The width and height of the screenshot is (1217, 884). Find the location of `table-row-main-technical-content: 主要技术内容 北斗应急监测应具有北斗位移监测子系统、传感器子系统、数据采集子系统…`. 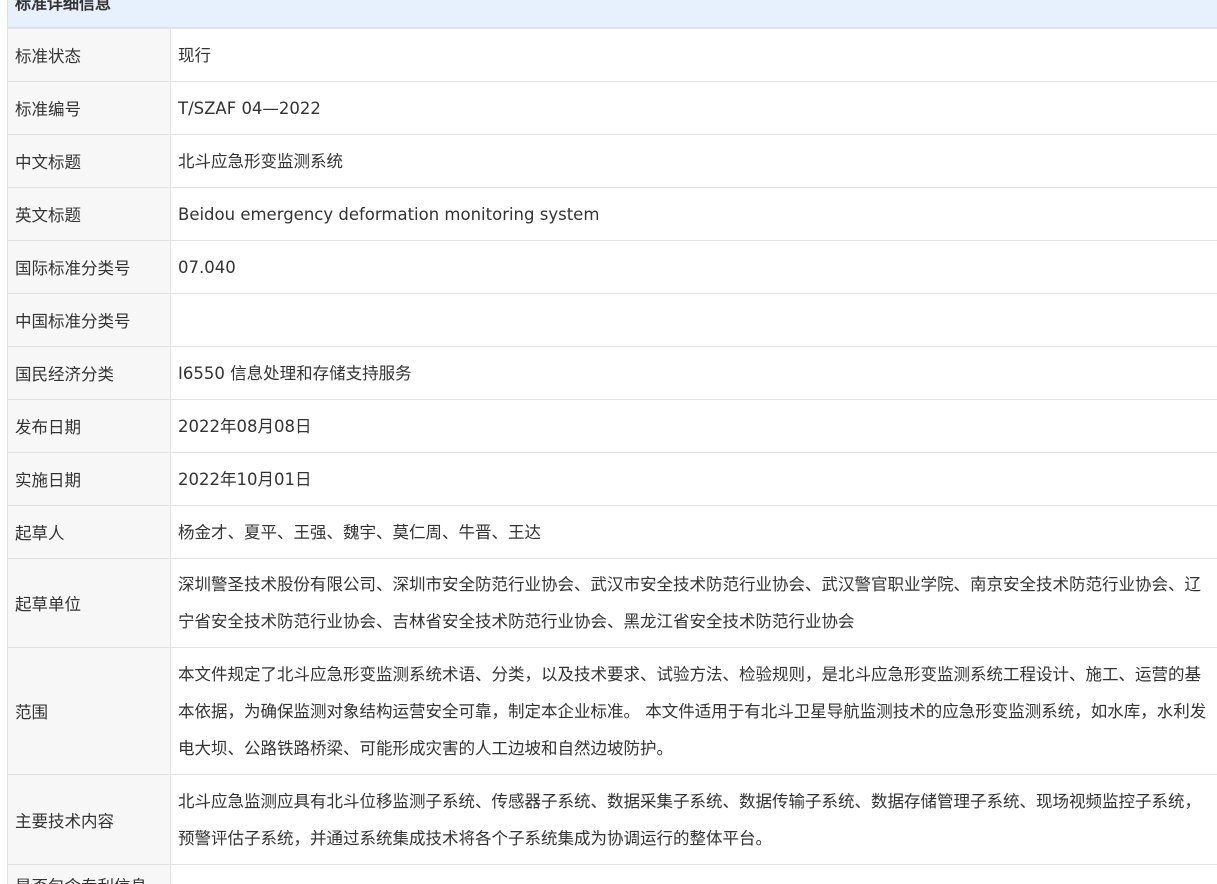

table-row-main-technical-content: 主要技术内容 北斗应急监测应具有北斗位移监测子系统、传感器子系统、数据采集子系统… is located at coordinates (612, 819).